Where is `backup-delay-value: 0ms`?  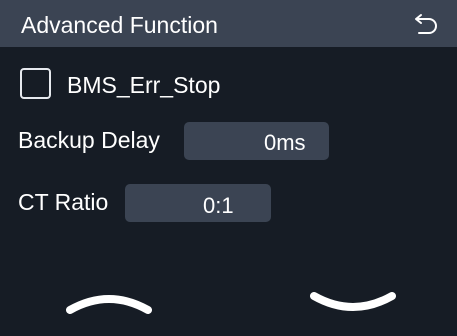 backup-delay-value: 0ms is located at coordinates (285, 142).